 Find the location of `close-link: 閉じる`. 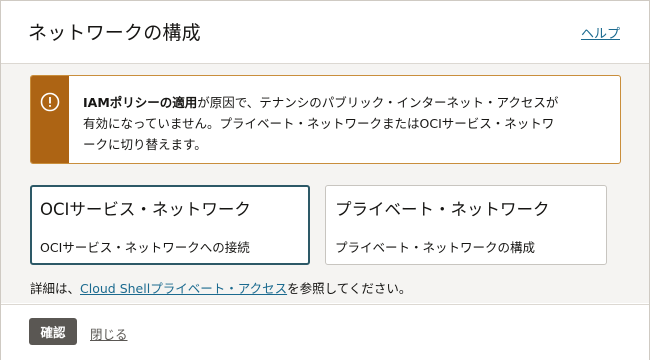

close-link: 閉じる is located at coordinates (109, 333).